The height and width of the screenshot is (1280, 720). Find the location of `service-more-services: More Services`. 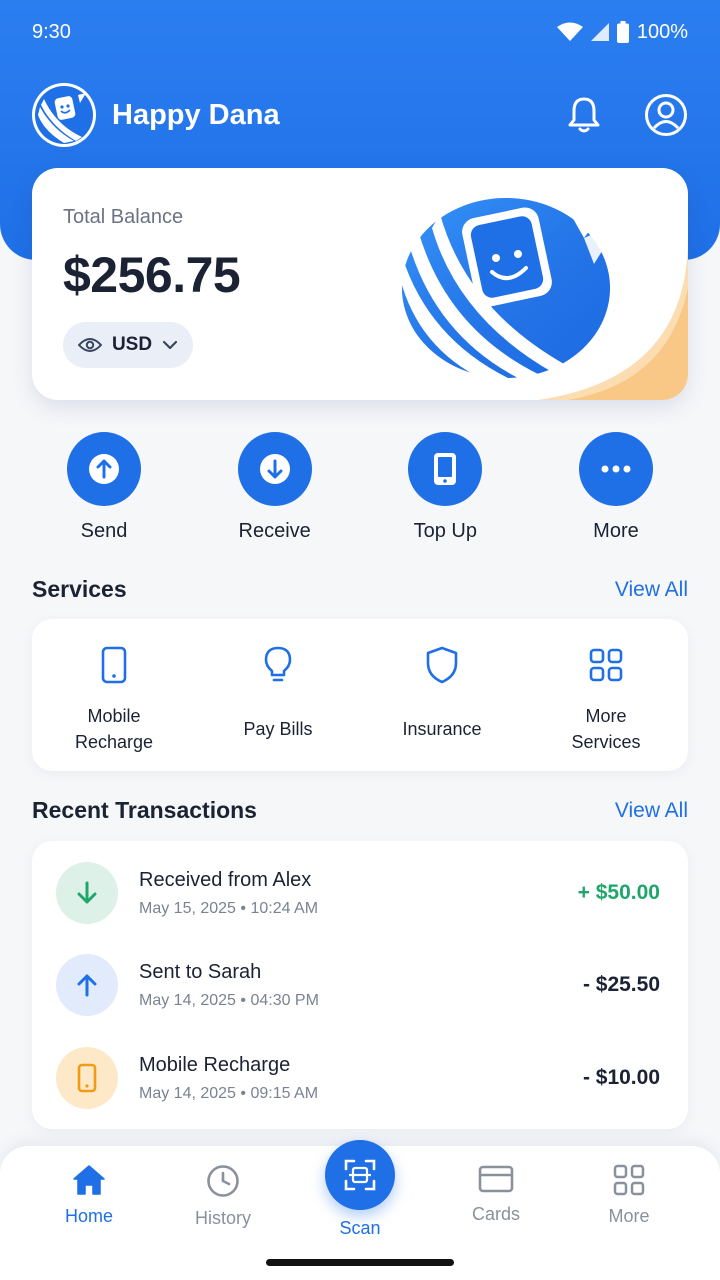

service-more-services: More Services is located at coordinates (606, 700).